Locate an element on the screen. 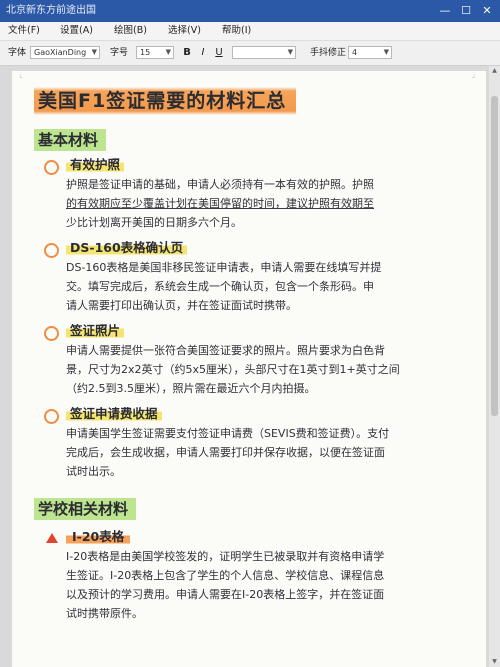 Image resolution: width=500 pixels, height=667 pixels. item-heading-ds160: DS-160表格确认页 is located at coordinates (127, 248).